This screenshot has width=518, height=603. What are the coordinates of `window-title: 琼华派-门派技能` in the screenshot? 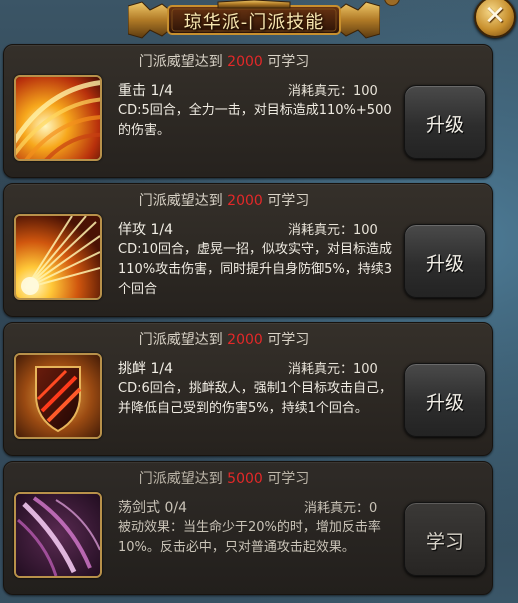 It's located at (254, 22).